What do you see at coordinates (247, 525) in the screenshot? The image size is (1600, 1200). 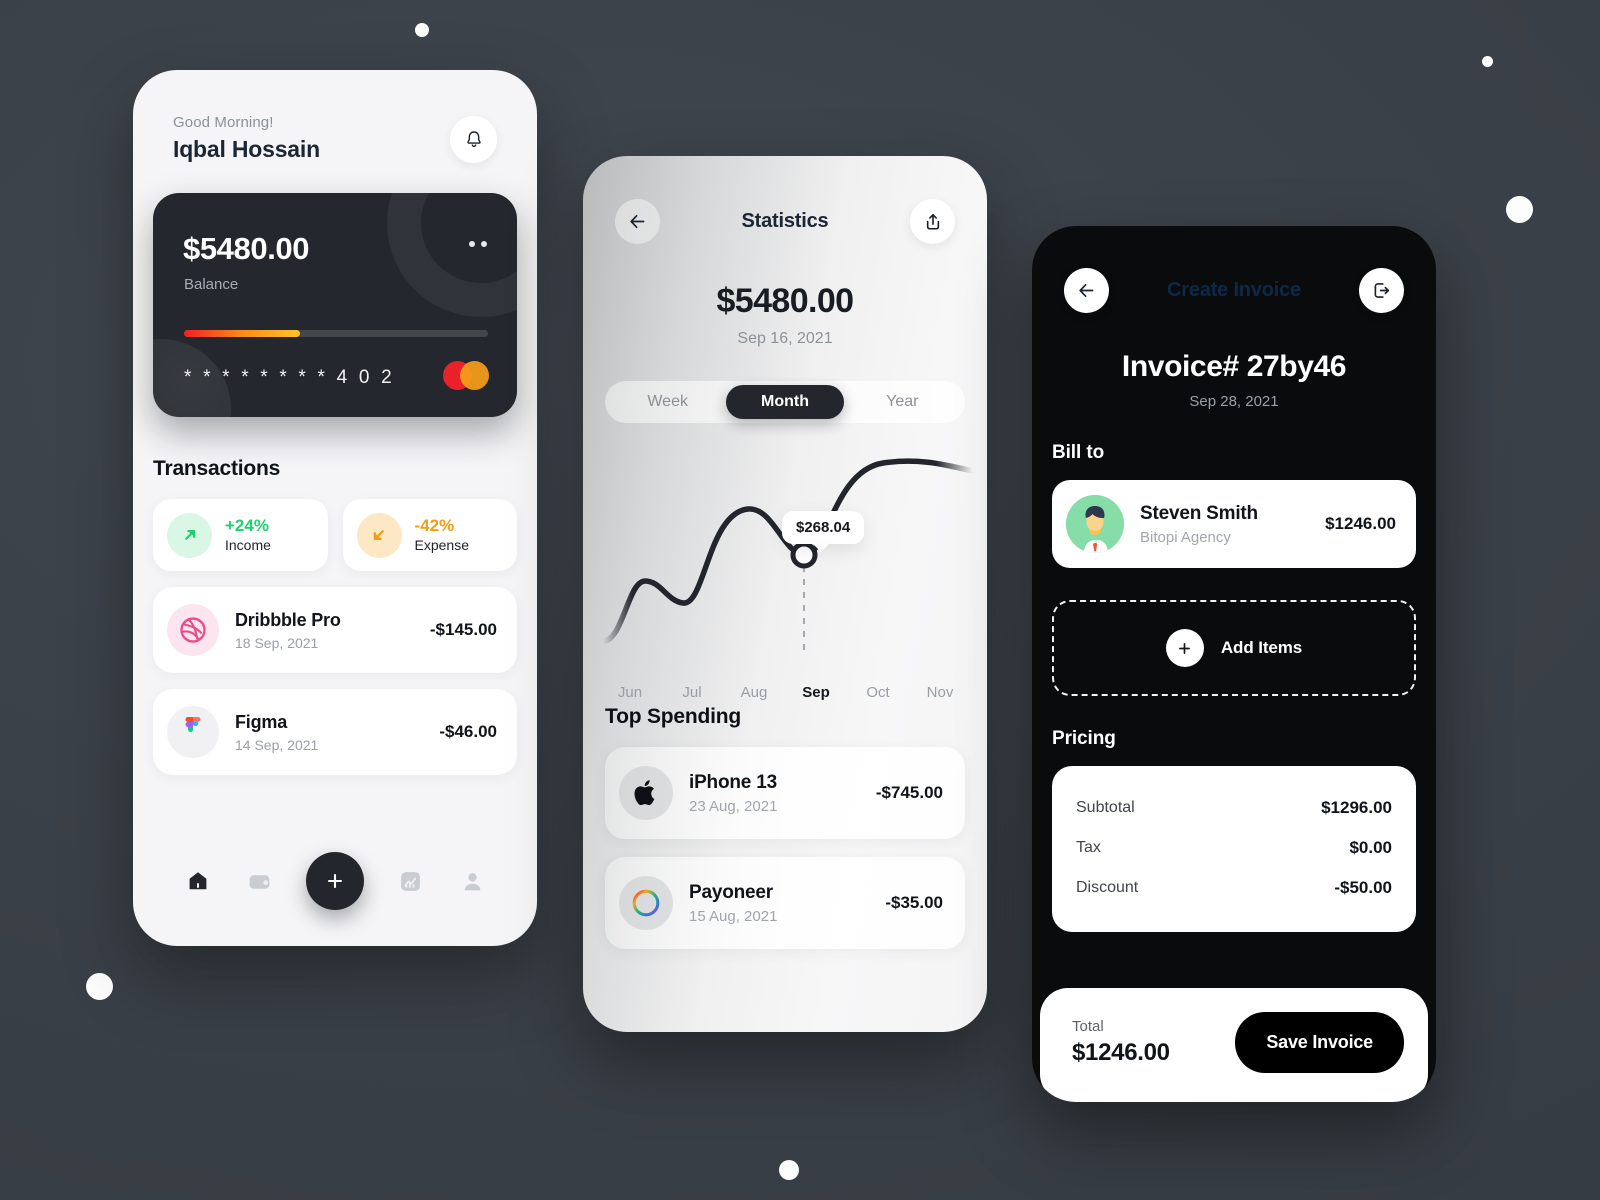 I see `income-percent: +24%` at bounding box center [247, 525].